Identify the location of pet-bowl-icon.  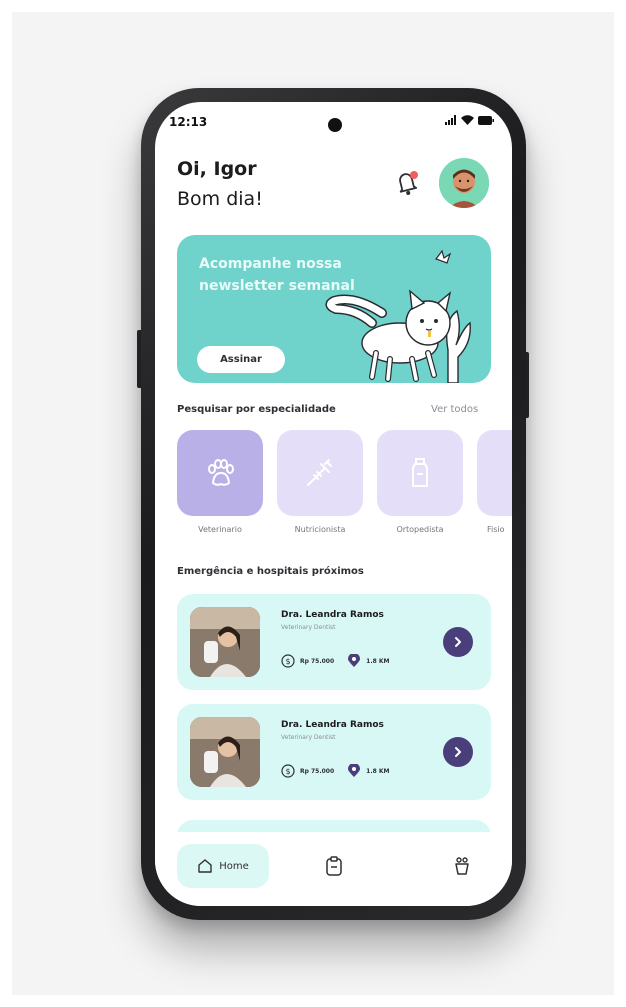
(462, 866).